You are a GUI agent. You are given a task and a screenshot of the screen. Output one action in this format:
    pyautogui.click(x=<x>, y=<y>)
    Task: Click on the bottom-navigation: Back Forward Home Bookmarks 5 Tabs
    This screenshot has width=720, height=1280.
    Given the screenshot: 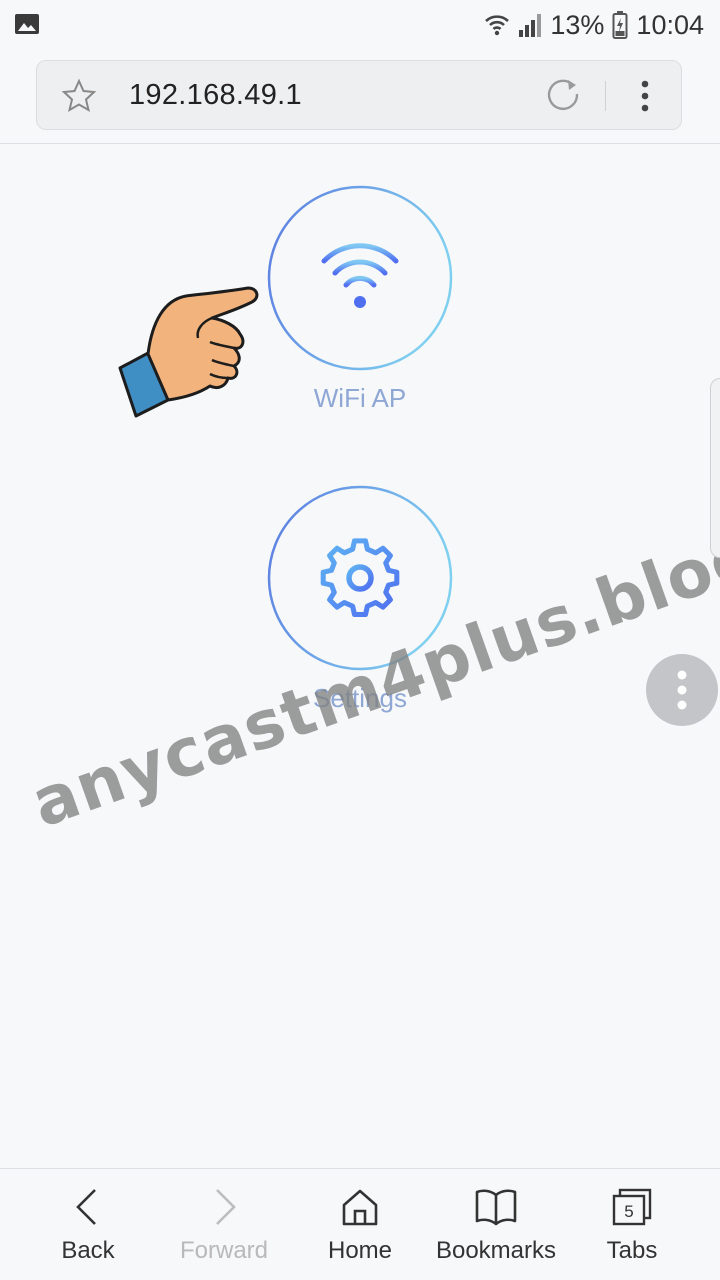 What is the action you would take?
    pyautogui.click(x=360, y=1224)
    